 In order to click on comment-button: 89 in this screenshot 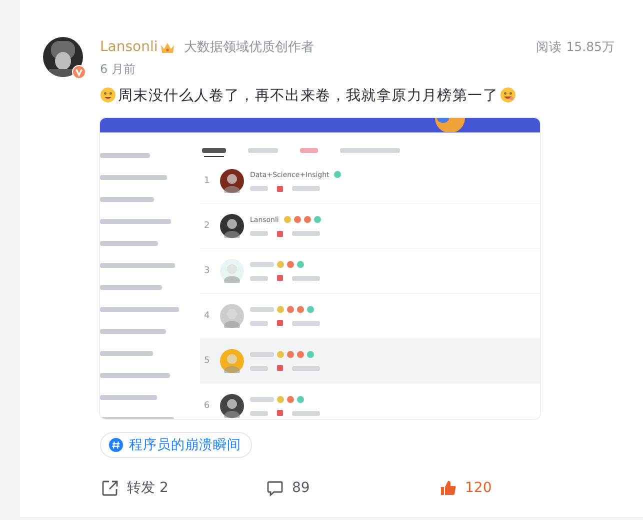, I will do `click(352, 488)`.